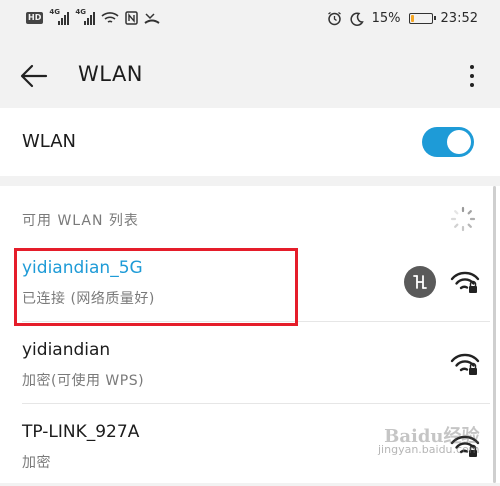 The width and height of the screenshot is (500, 486). Describe the element at coordinates (357, 18) in the screenshot. I see `moon-icon` at that location.